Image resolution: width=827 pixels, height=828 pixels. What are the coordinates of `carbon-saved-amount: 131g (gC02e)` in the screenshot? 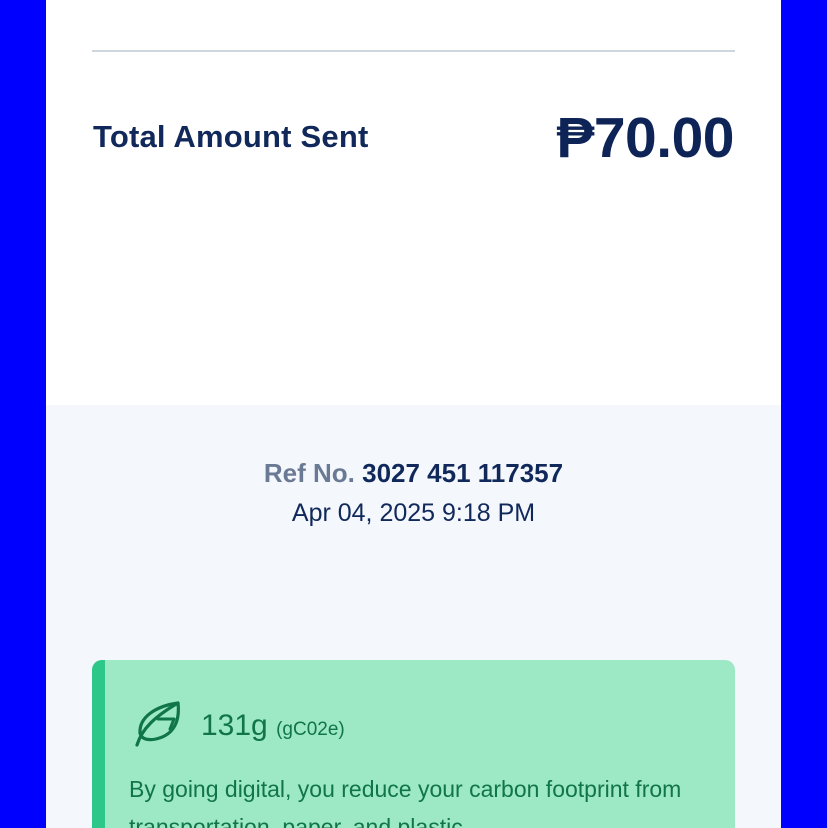 It's located at (273, 728).